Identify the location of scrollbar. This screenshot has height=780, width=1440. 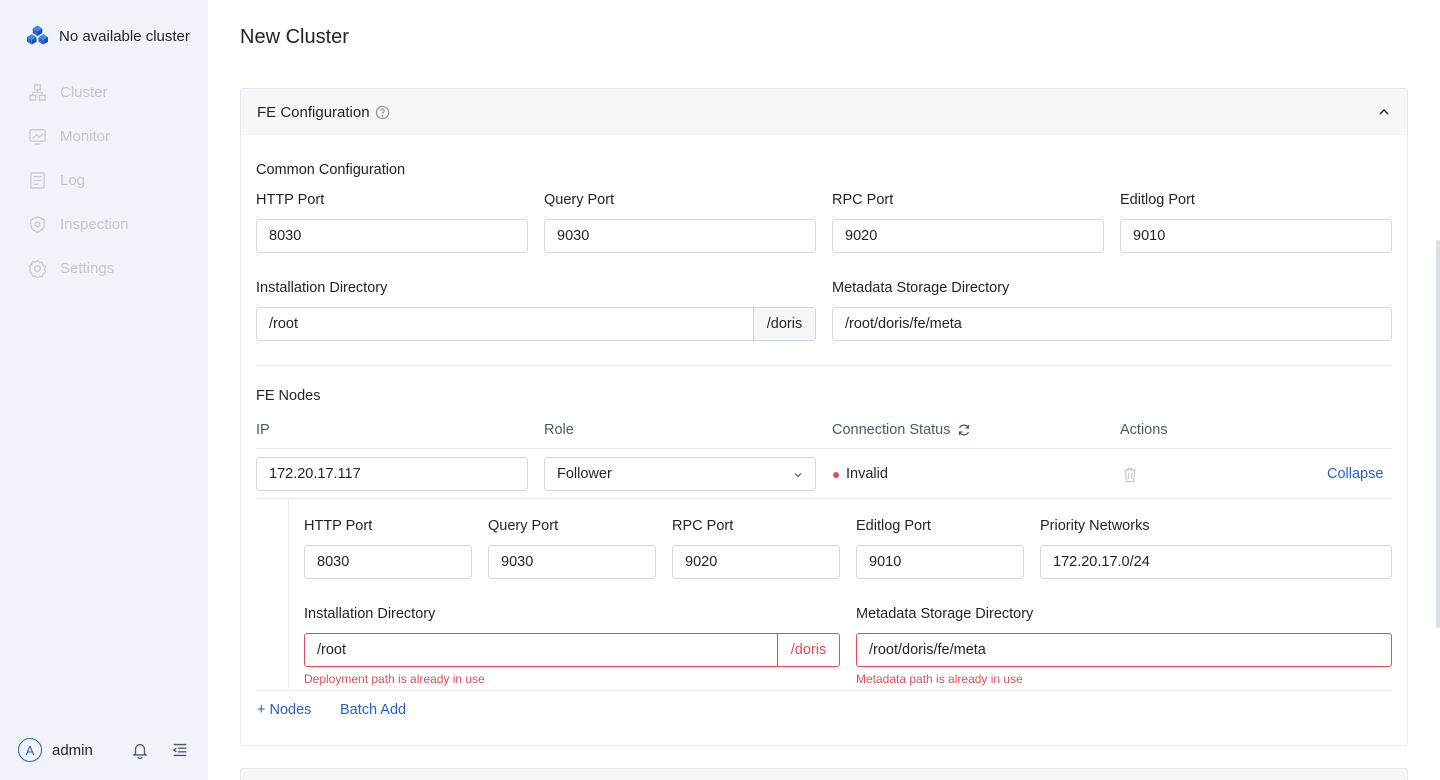
(1438, 434).